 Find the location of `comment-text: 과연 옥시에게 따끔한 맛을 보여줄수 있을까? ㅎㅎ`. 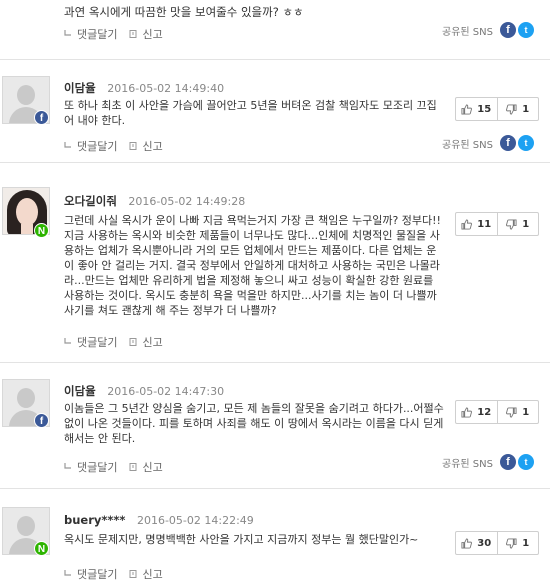

comment-text: 과연 옥시에게 따끔한 맛을 보여줄수 있을까? ㅎㅎ is located at coordinates (184, 12).